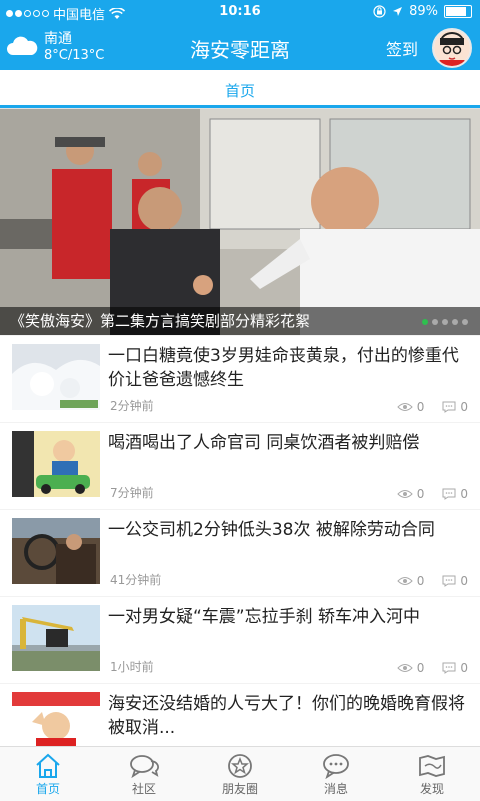 The height and width of the screenshot is (801, 480). I want to click on news-headline: 一口白糖竟使3岁男娃命丧黄泉，付出的惨重代价让爸爸遗憾终生, so click(283, 368).